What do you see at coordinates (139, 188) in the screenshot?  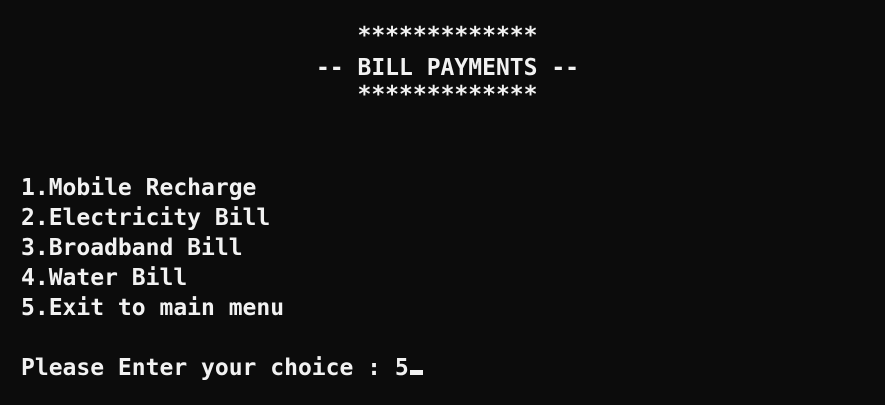 I see `menu-item-mobile-recharge: 1.Mobile Recharge` at bounding box center [139, 188].